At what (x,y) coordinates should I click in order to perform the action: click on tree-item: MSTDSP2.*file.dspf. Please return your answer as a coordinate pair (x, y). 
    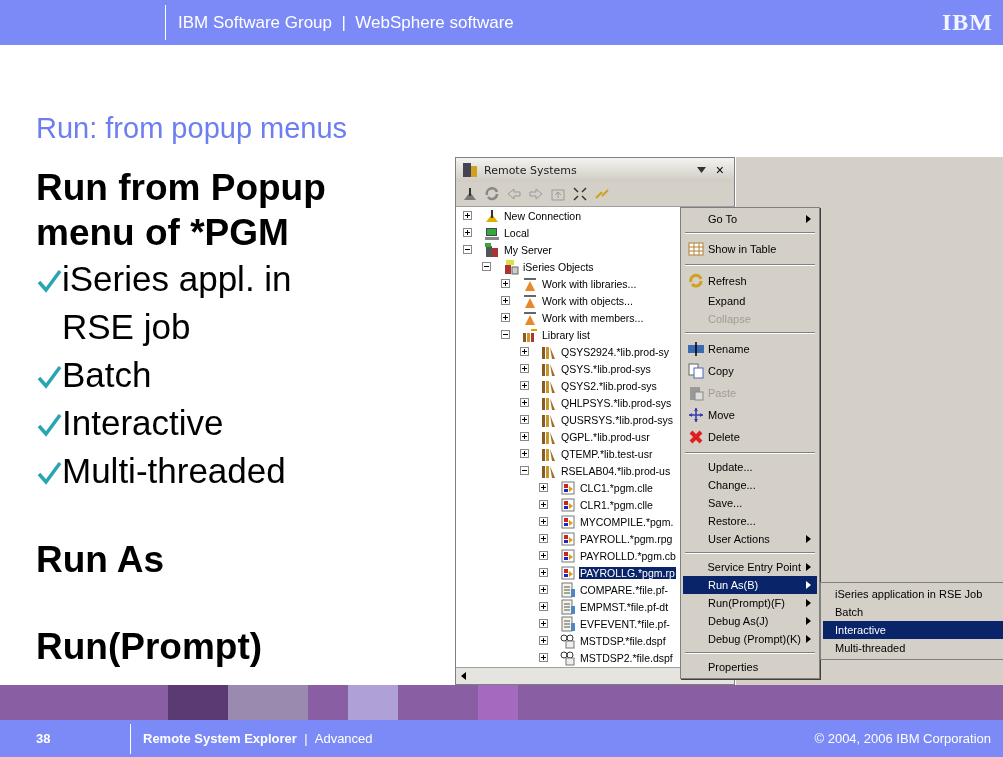
    Looking at the image, I should click on (626, 657).